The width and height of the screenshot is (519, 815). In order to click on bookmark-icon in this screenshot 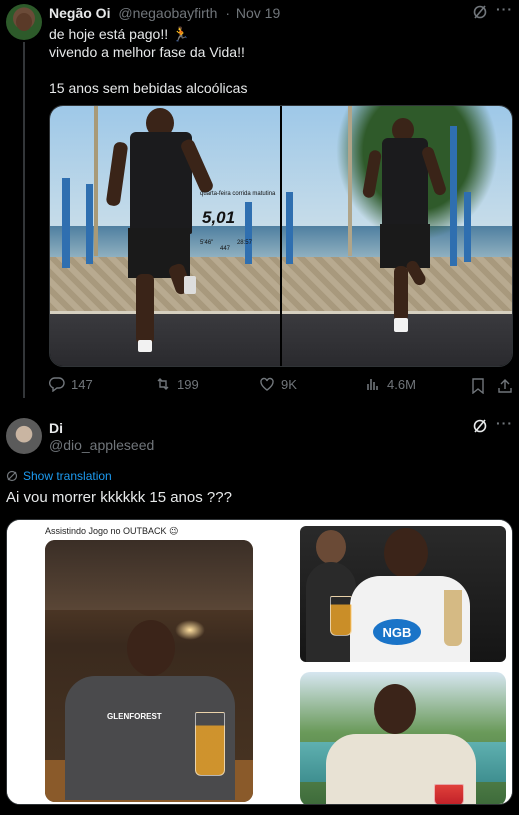, I will do `click(478, 386)`.